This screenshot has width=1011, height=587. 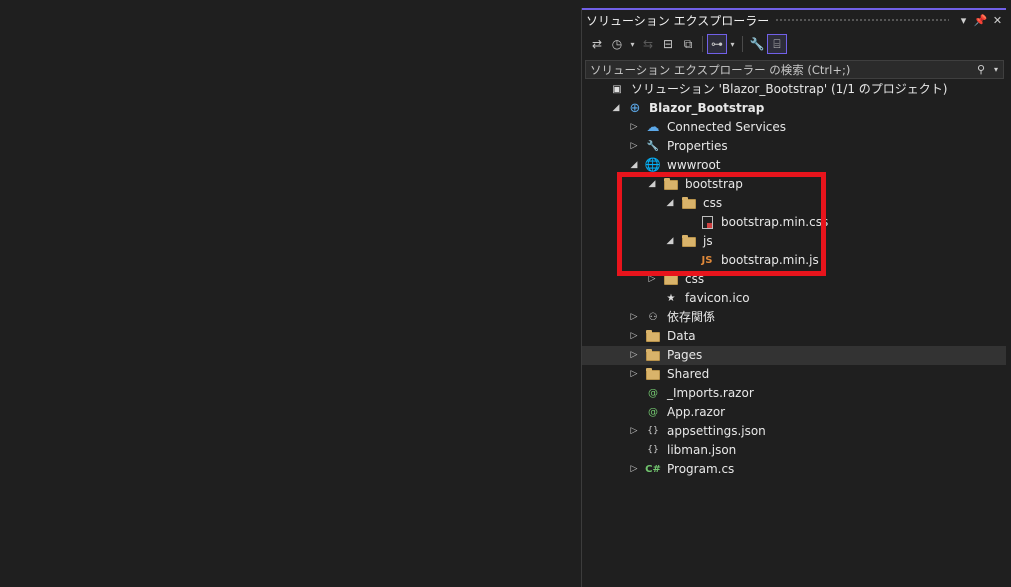 What do you see at coordinates (685, 355) in the screenshot?
I see `tree-item-label: Pages` at bounding box center [685, 355].